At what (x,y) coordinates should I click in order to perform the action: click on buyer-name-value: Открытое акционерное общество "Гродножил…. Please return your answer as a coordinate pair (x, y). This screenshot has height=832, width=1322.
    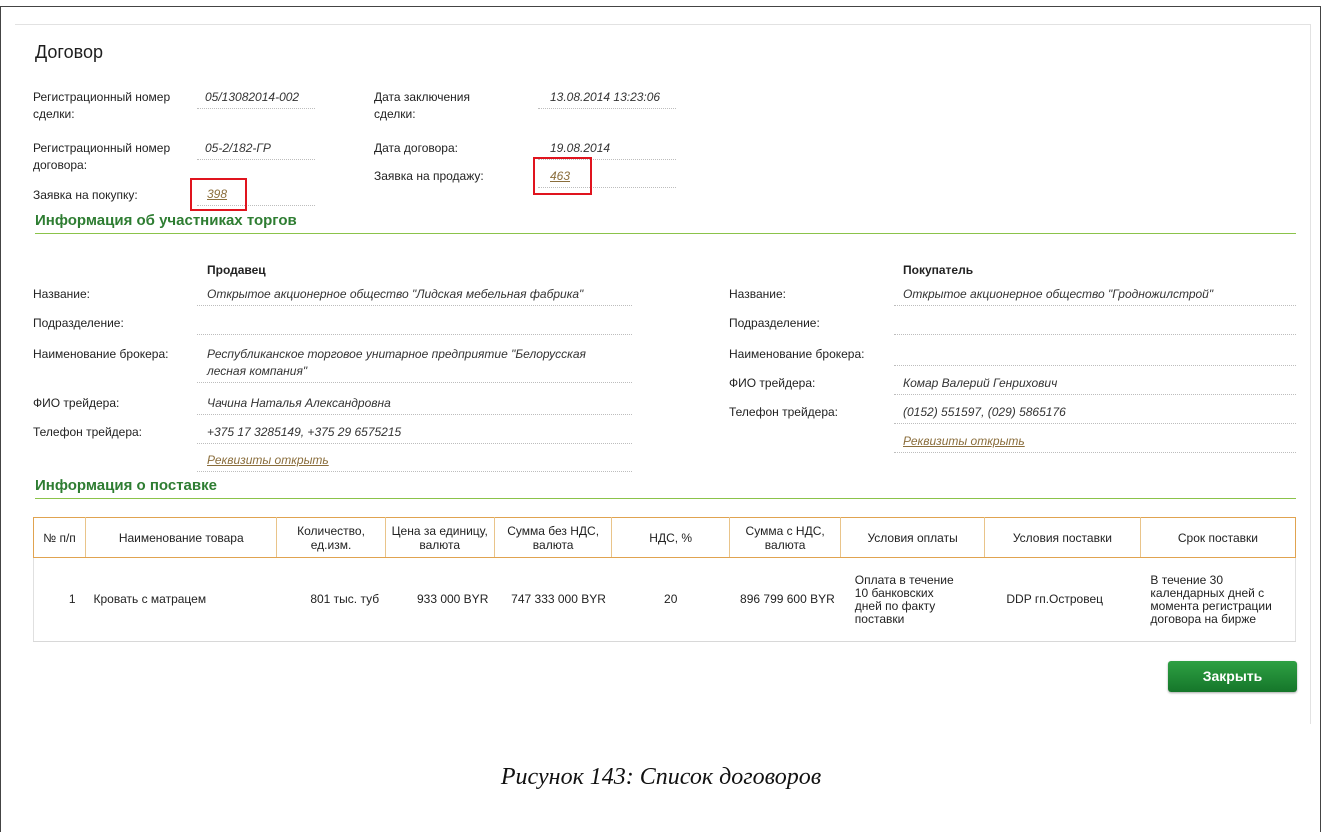
    Looking at the image, I should click on (1095, 296).